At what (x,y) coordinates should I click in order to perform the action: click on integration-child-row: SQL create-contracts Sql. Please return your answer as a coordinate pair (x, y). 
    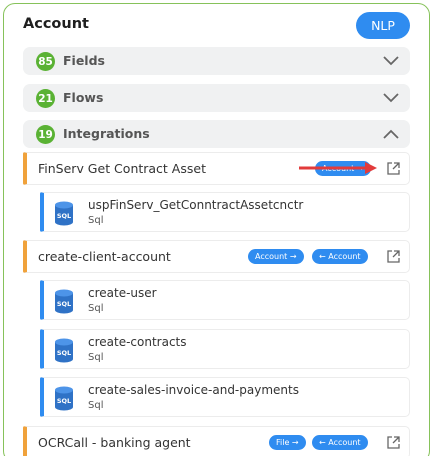
    Looking at the image, I should click on (225, 349).